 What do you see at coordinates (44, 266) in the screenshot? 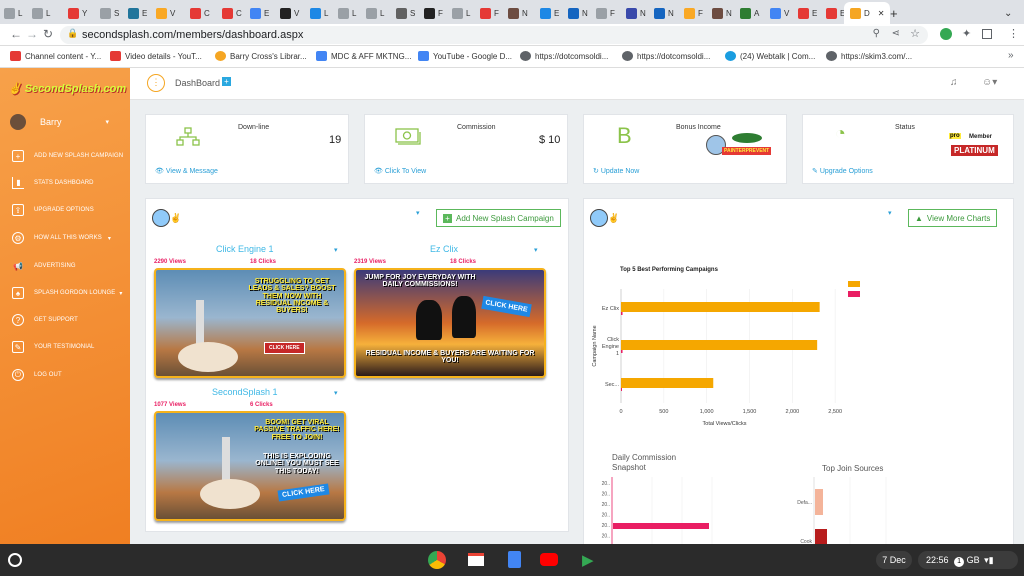
I see `sidebar-item-advertising: 📢 ADVERTISING` at bounding box center [44, 266].